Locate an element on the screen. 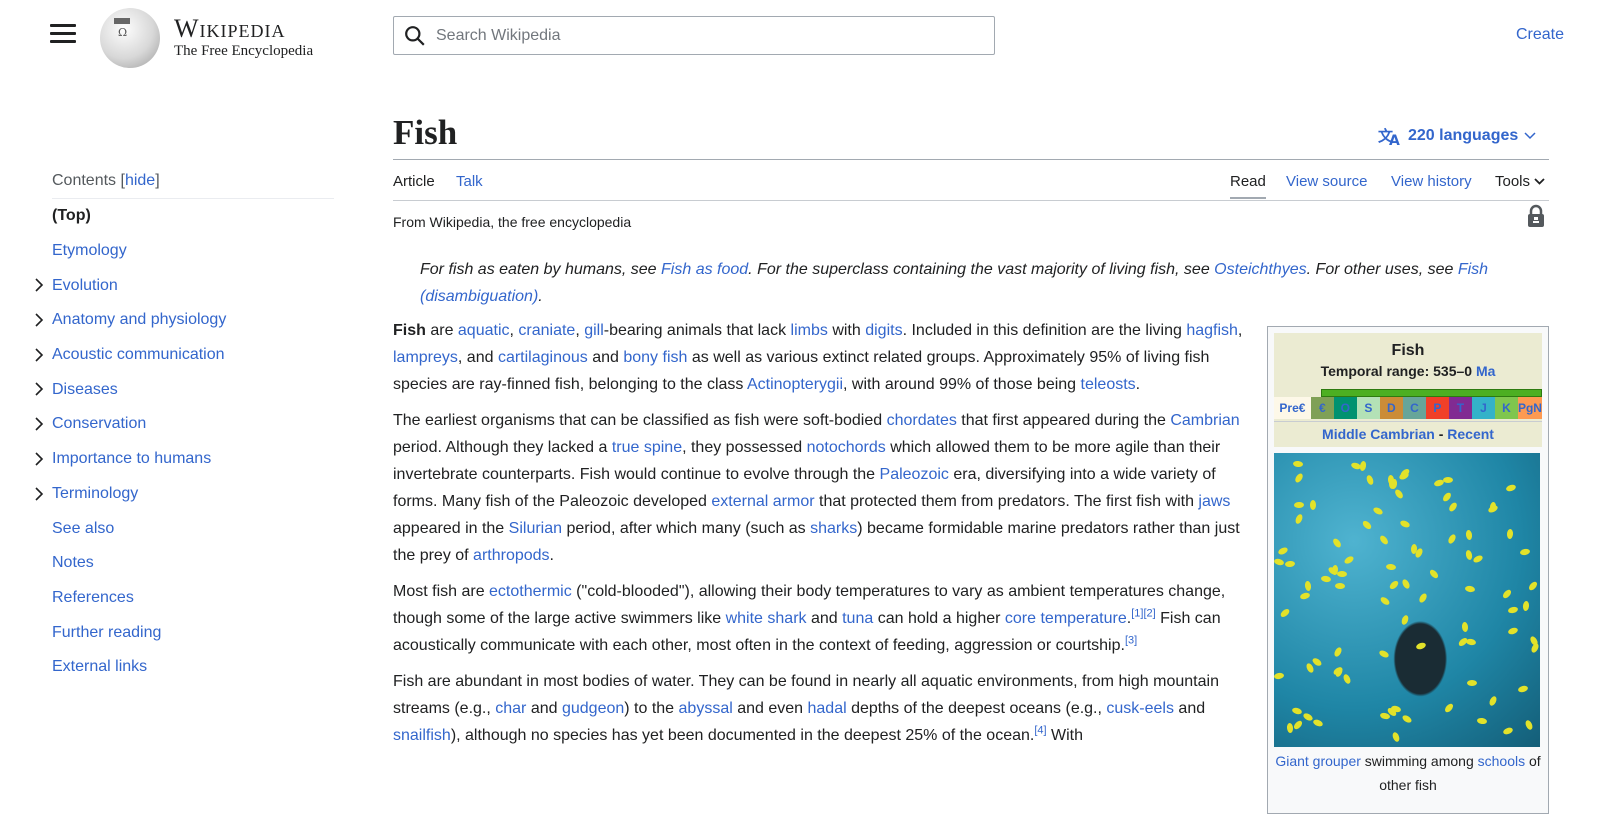  geologic-period-link: D is located at coordinates (1391, 408).